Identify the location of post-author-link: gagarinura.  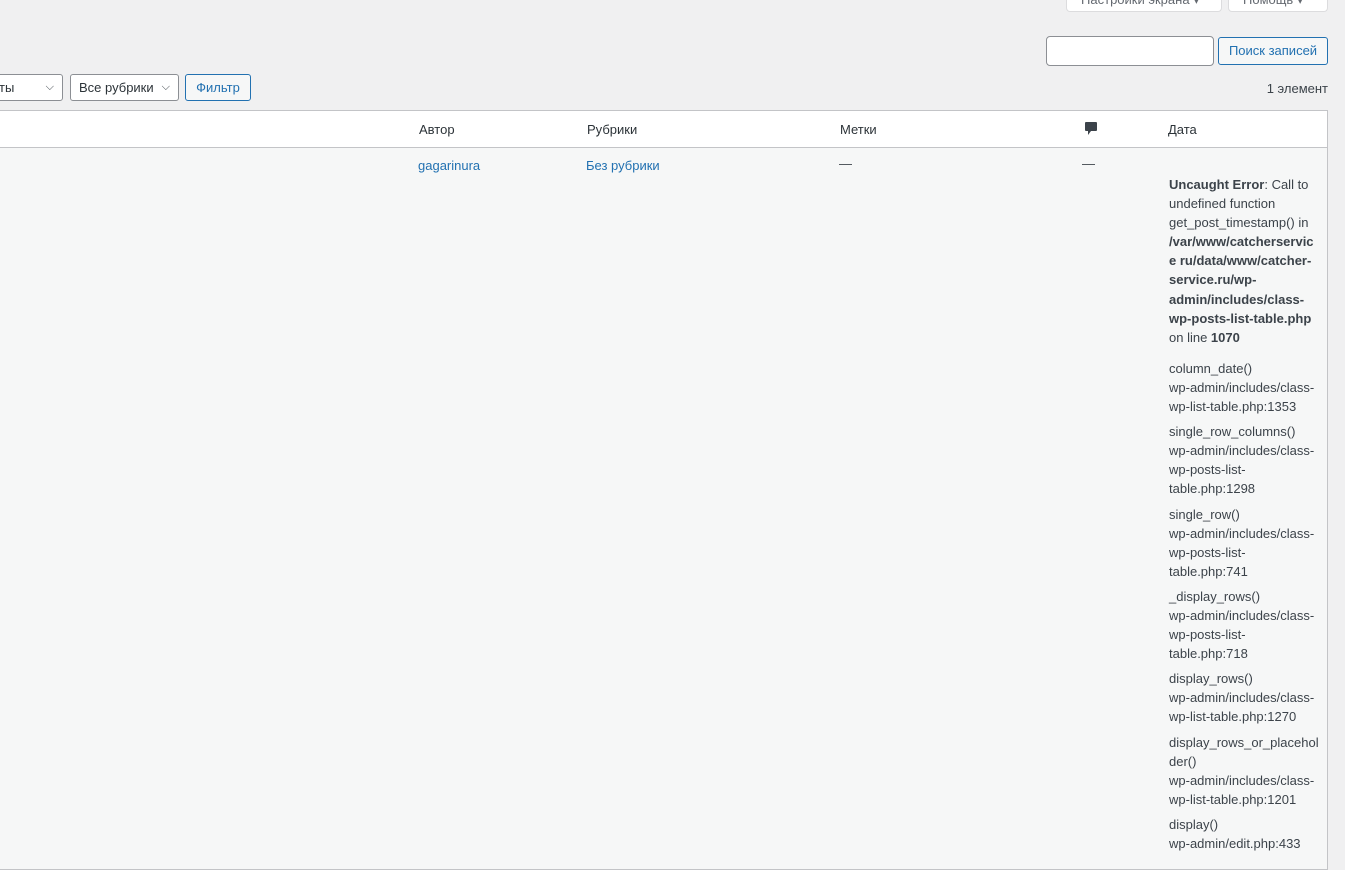
(449, 165).